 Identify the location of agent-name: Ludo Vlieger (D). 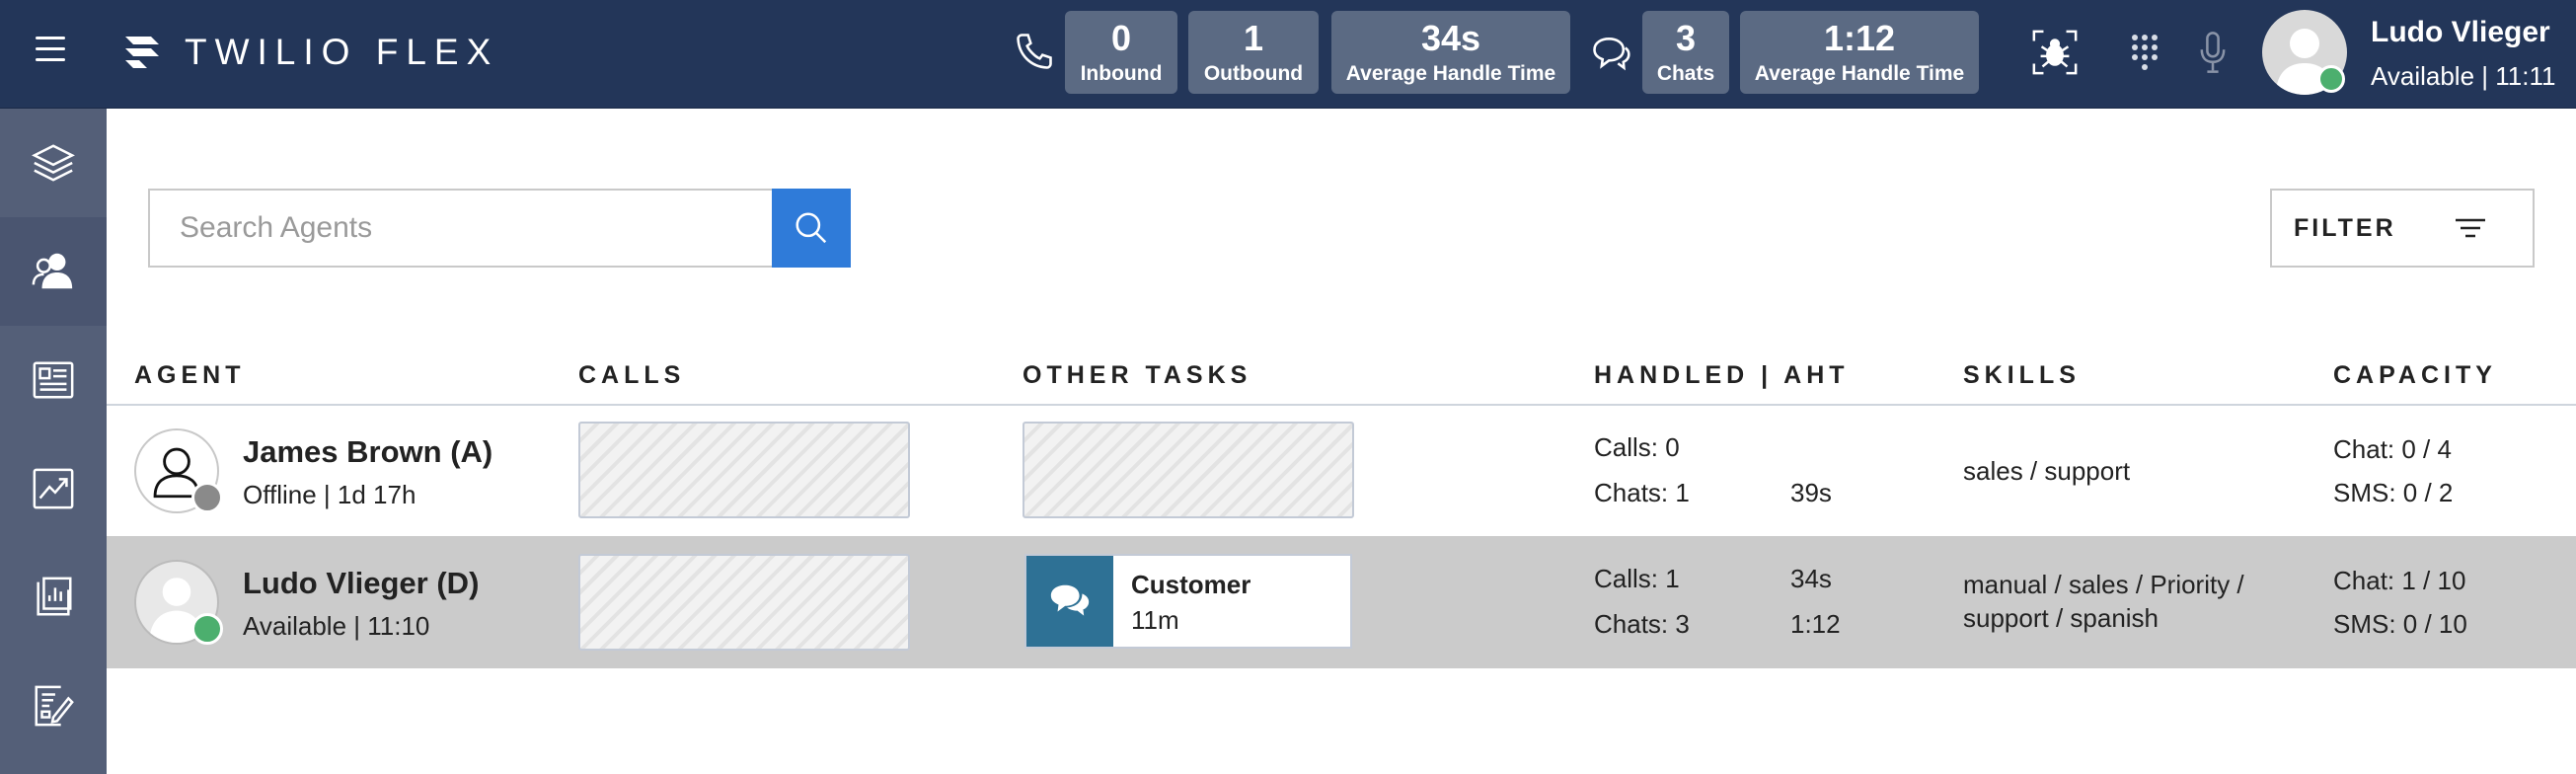
(361, 583).